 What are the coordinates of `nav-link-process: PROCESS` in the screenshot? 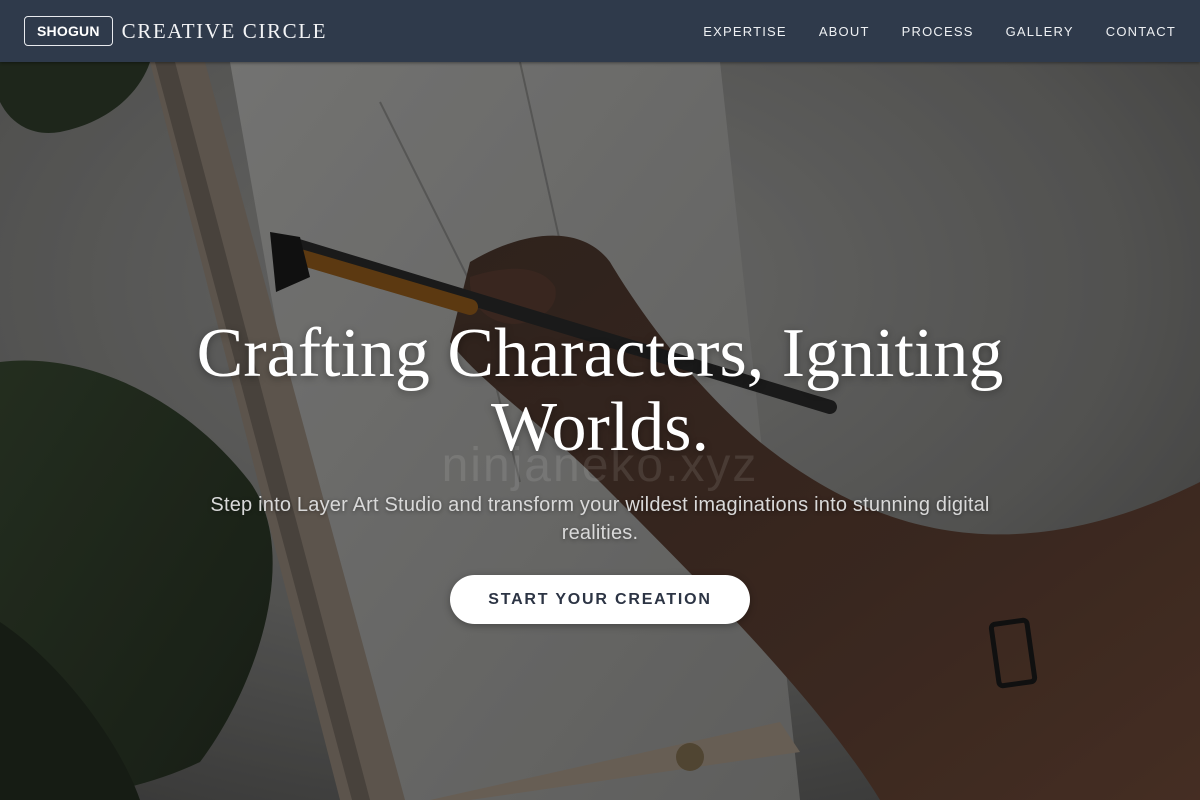 It's located at (938, 31).